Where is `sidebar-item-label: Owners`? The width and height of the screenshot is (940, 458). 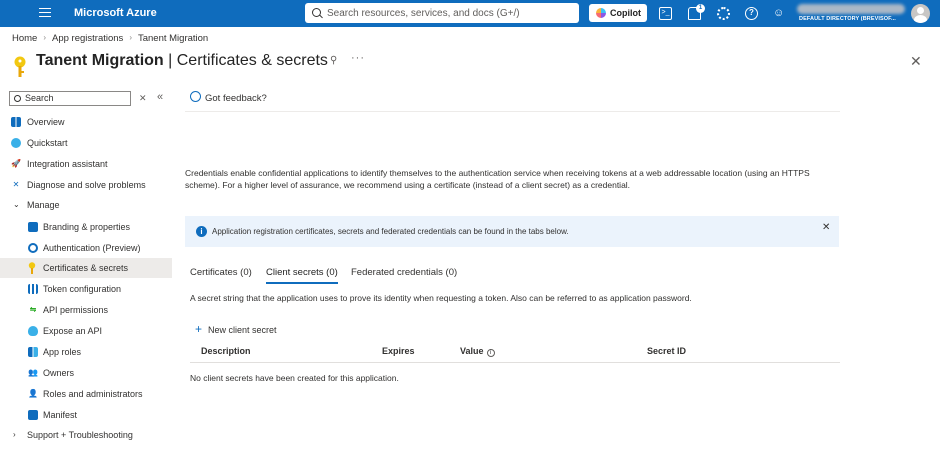 sidebar-item-label: Owners is located at coordinates (59, 373).